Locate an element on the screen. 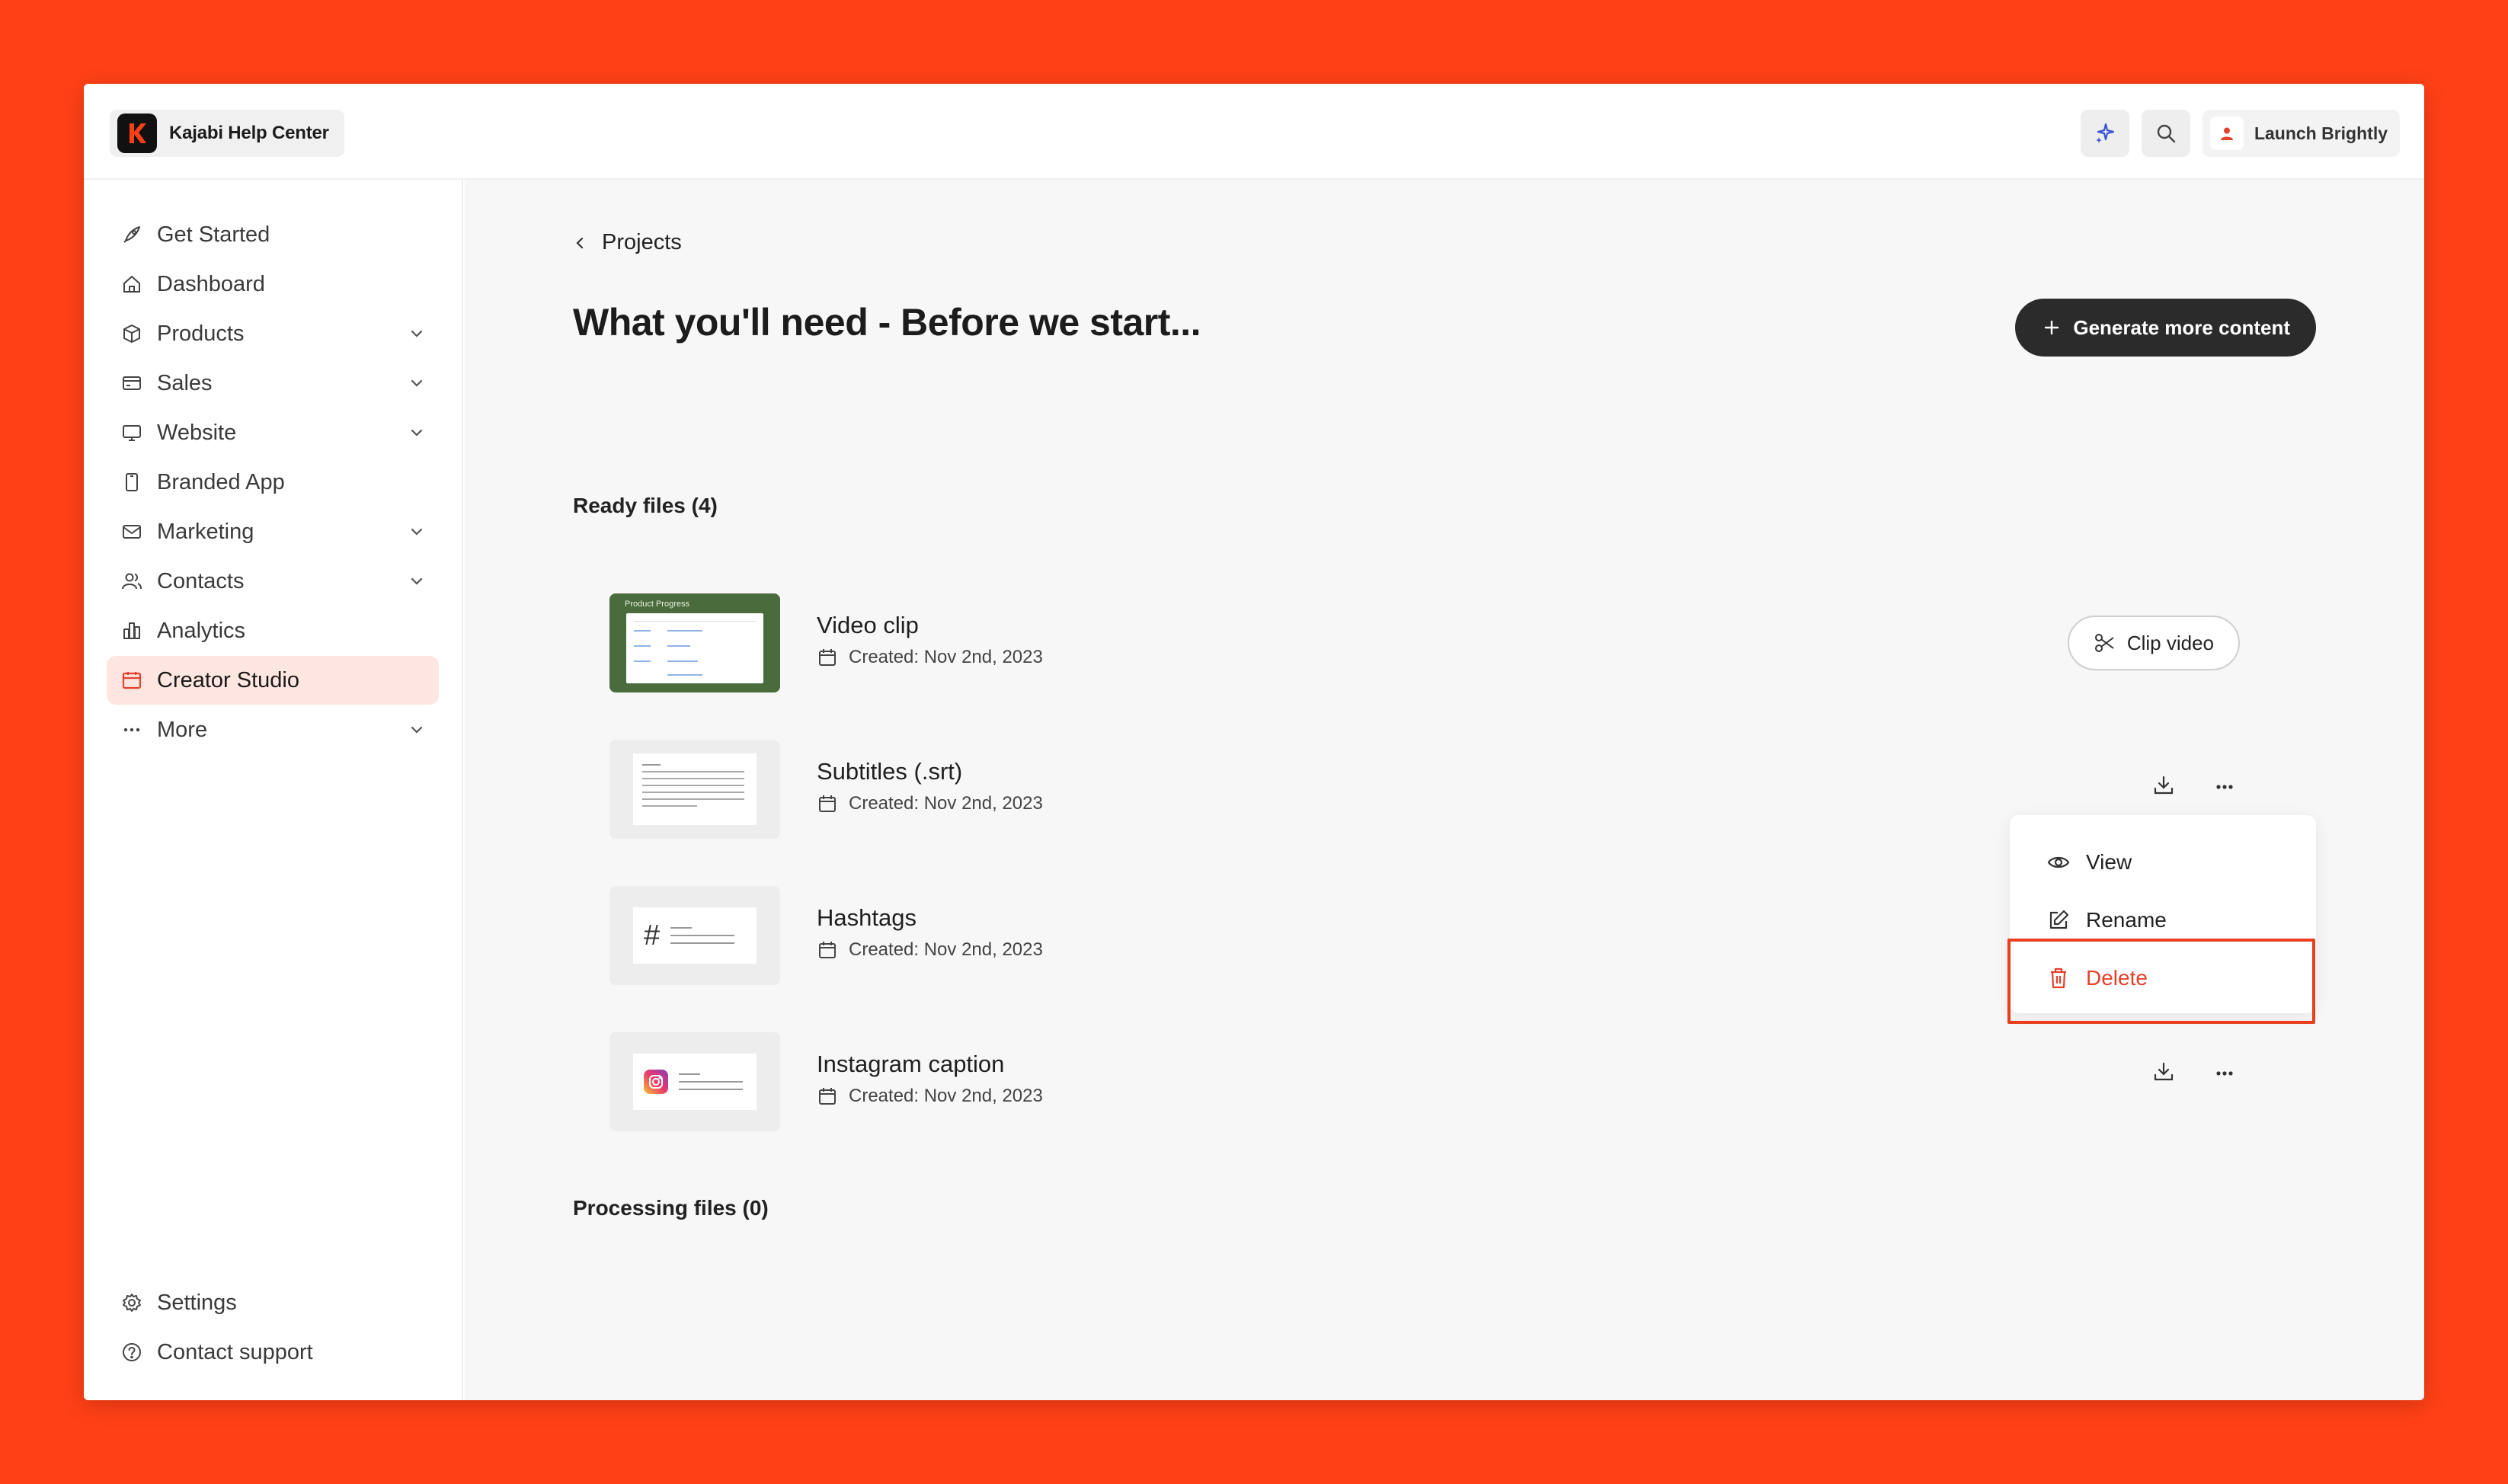  chevron-left-icon is located at coordinates (580, 242).